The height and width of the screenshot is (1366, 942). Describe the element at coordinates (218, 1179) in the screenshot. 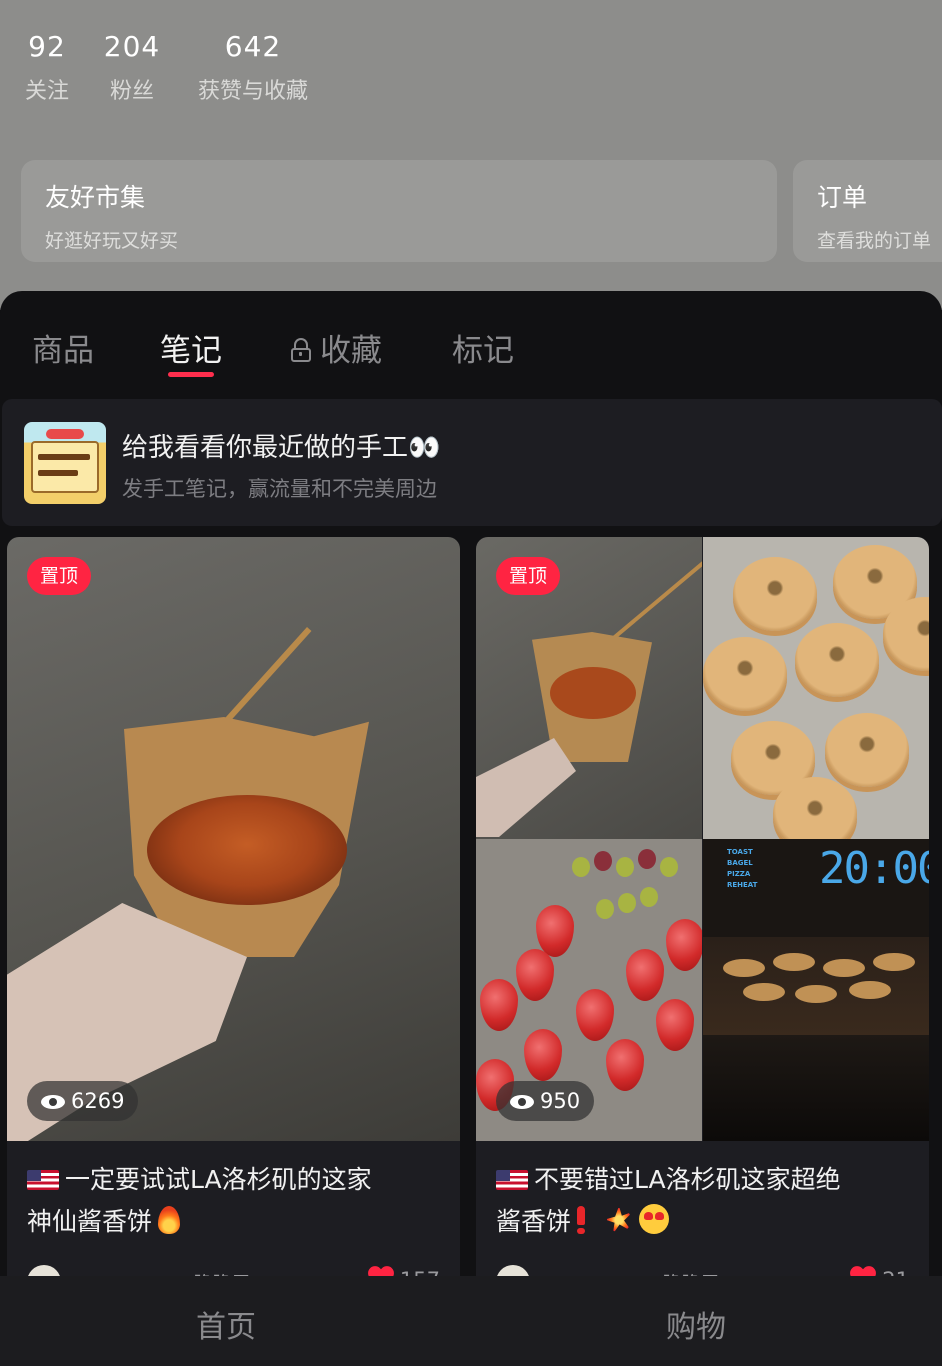

I see `note-title-text: 一定要试试LA洛杉矶的这家` at that location.